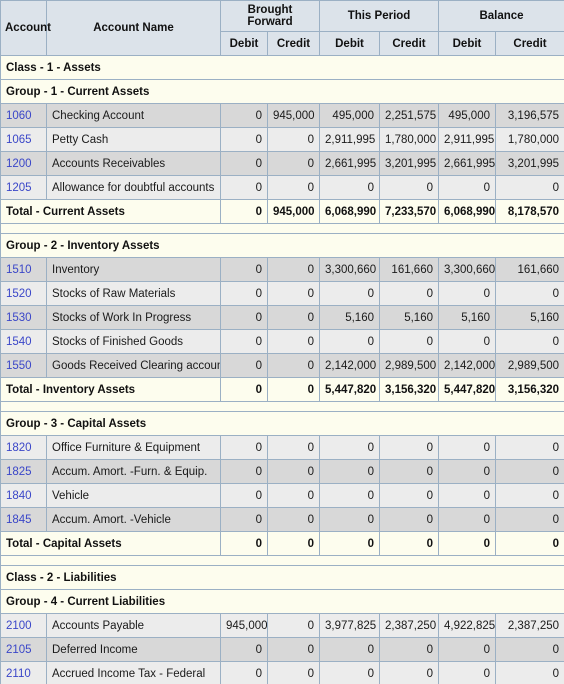 The image size is (564, 684). What do you see at coordinates (282, 471) in the screenshot?
I see `table-row: 1825 Accum. Amort. -Furn. & Equip. 0 0 0 0 0 0` at bounding box center [282, 471].